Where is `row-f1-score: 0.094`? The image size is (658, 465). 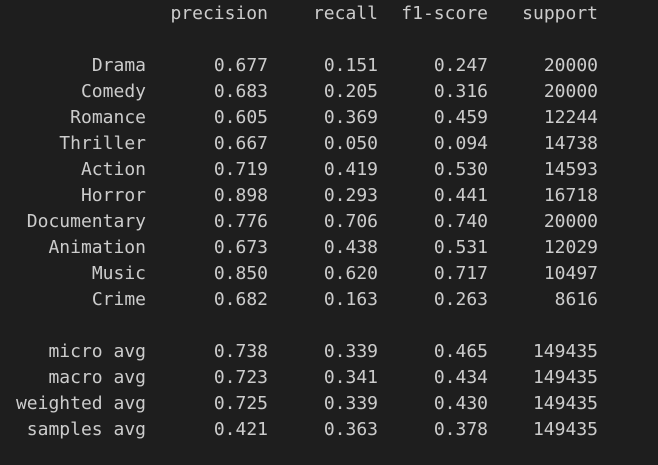 row-f1-score: 0.094 is located at coordinates (460, 143).